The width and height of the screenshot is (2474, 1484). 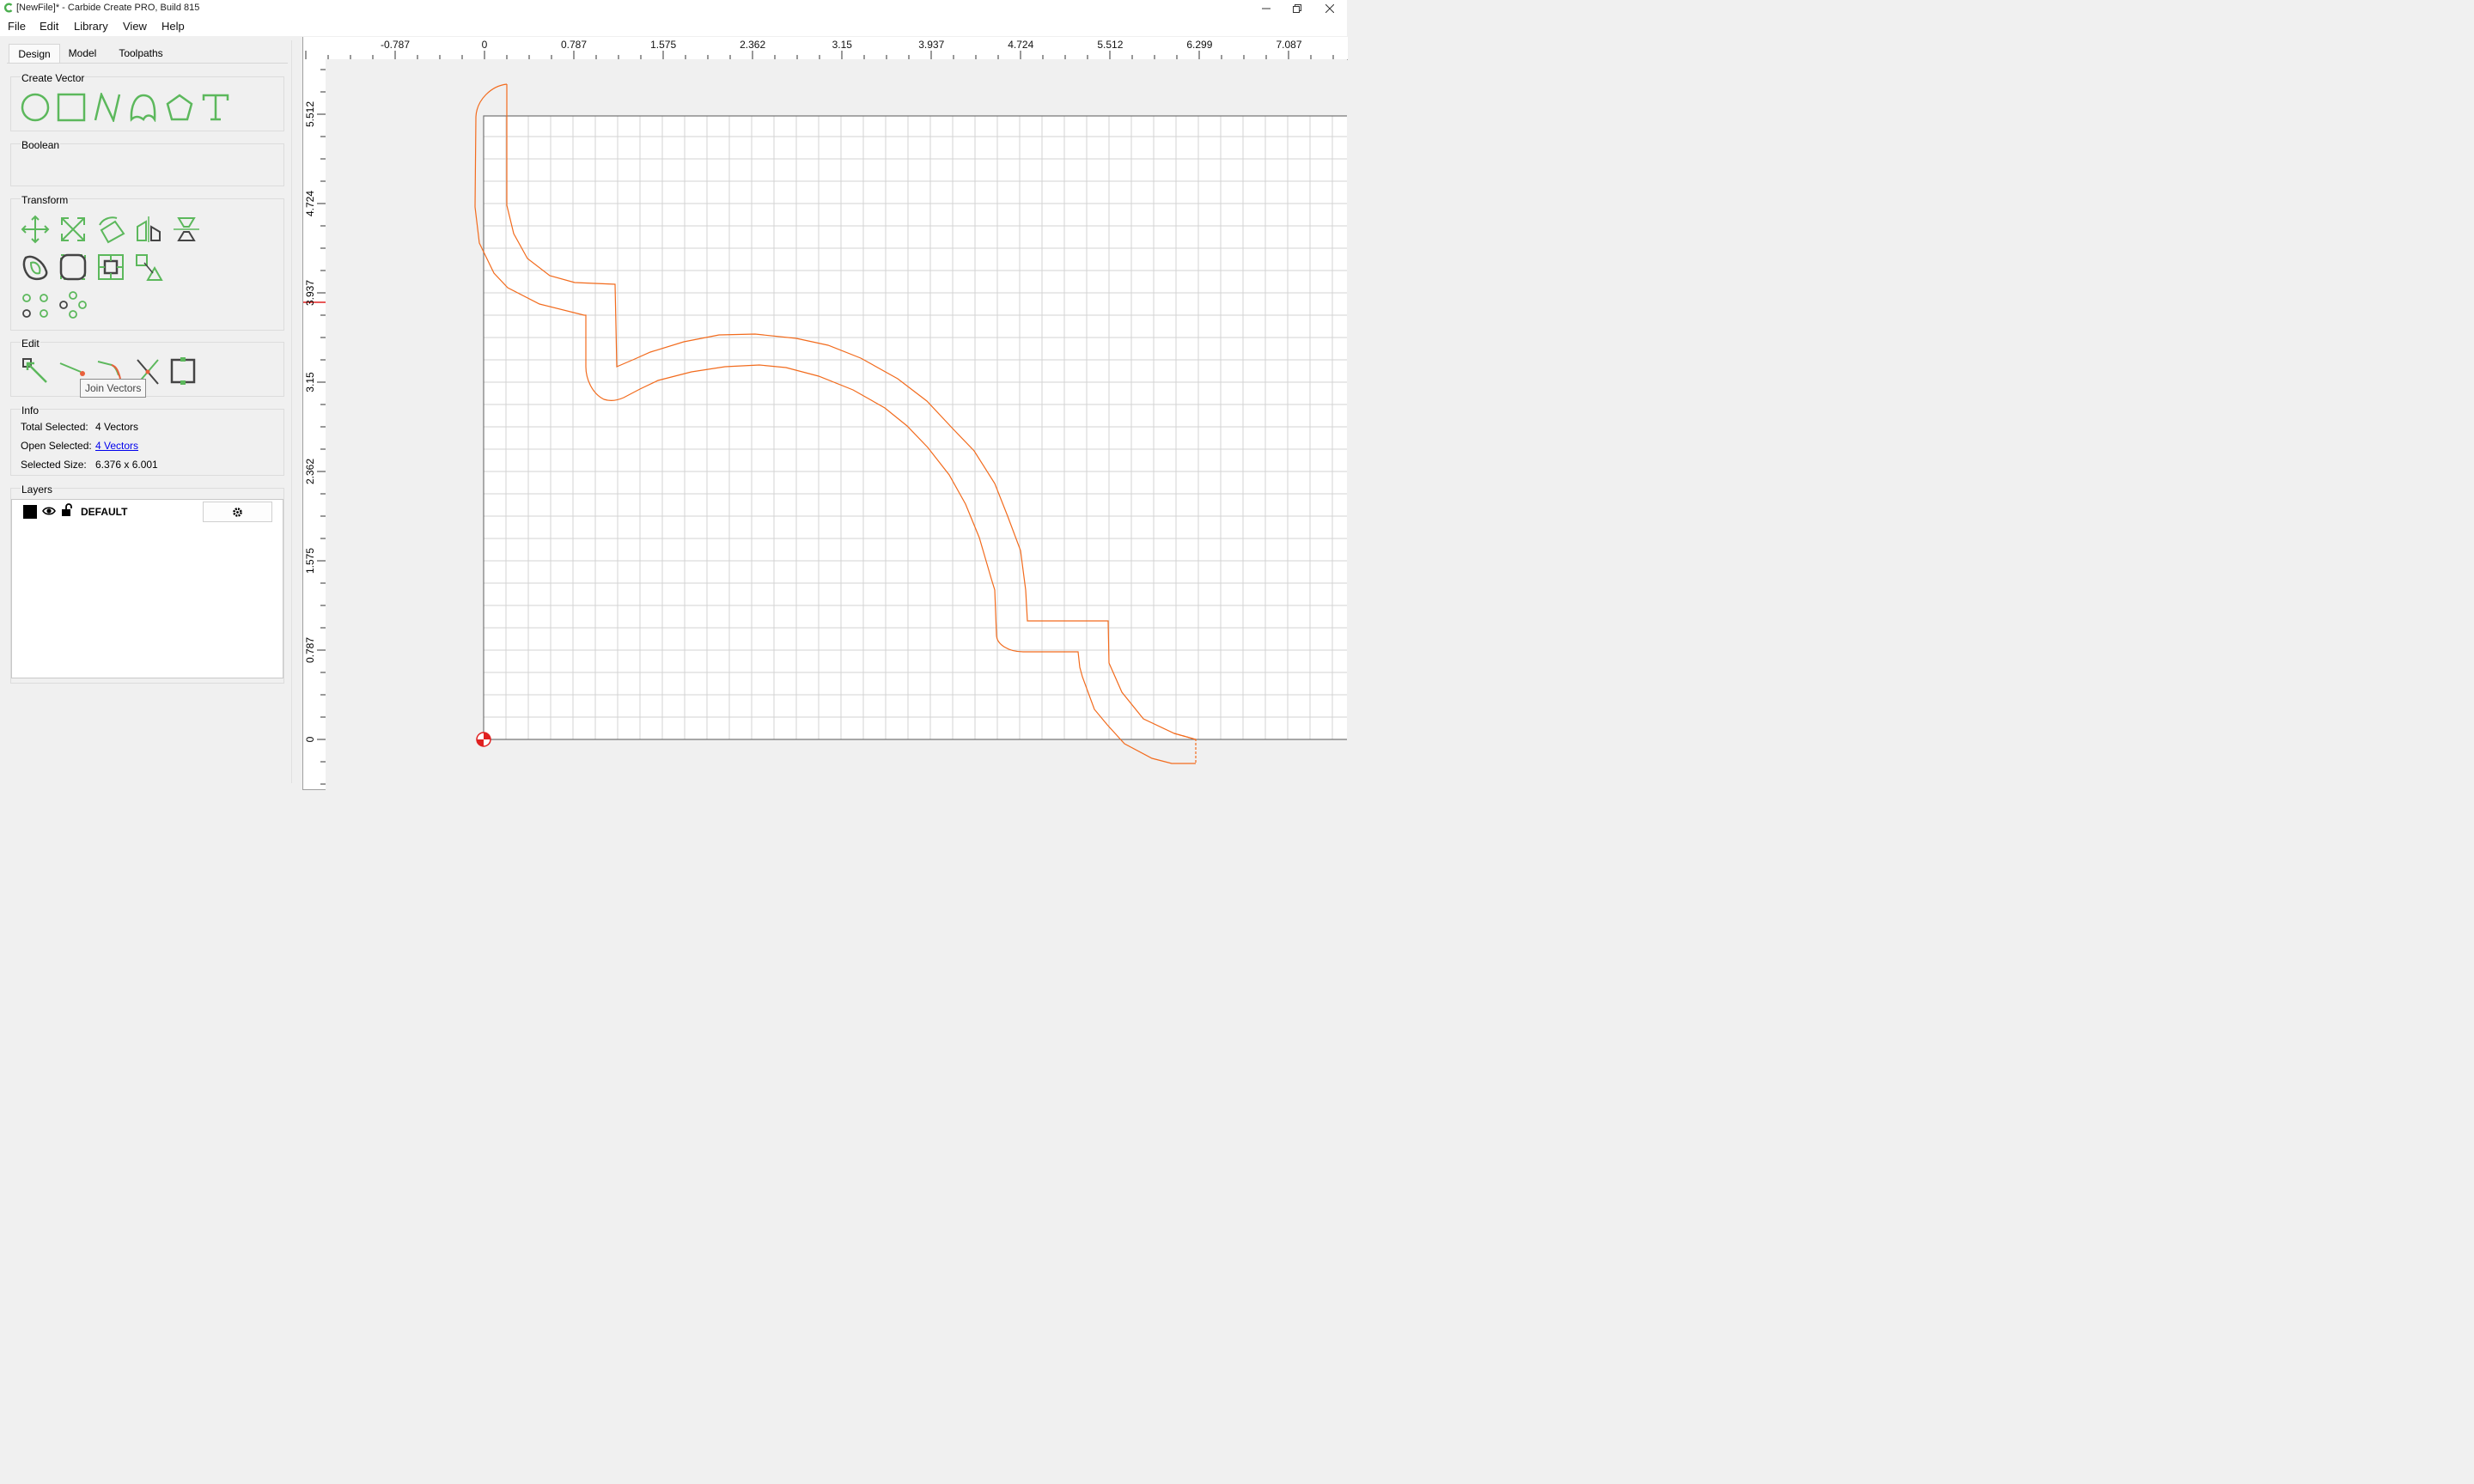 I want to click on origin-marker, so click(x=483, y=739).